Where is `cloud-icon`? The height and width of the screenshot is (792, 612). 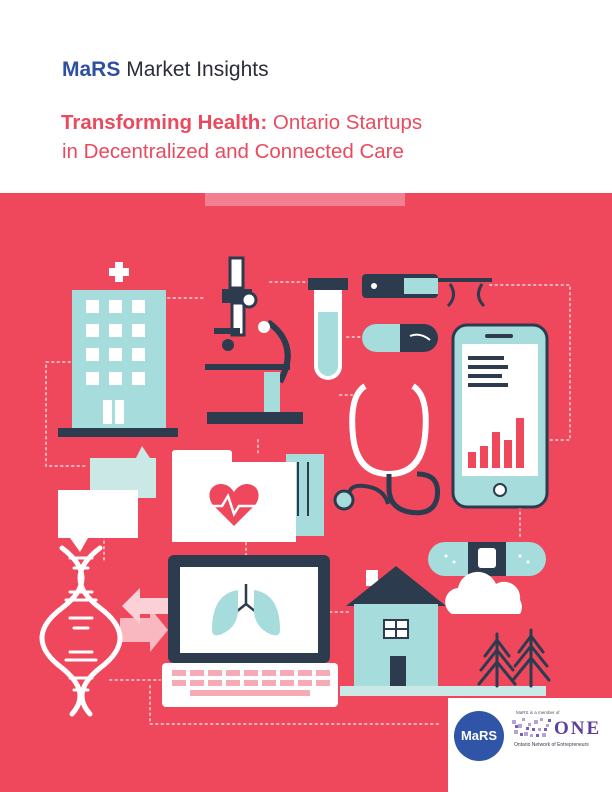 cloud-icon is located at coordinates (483, 592).